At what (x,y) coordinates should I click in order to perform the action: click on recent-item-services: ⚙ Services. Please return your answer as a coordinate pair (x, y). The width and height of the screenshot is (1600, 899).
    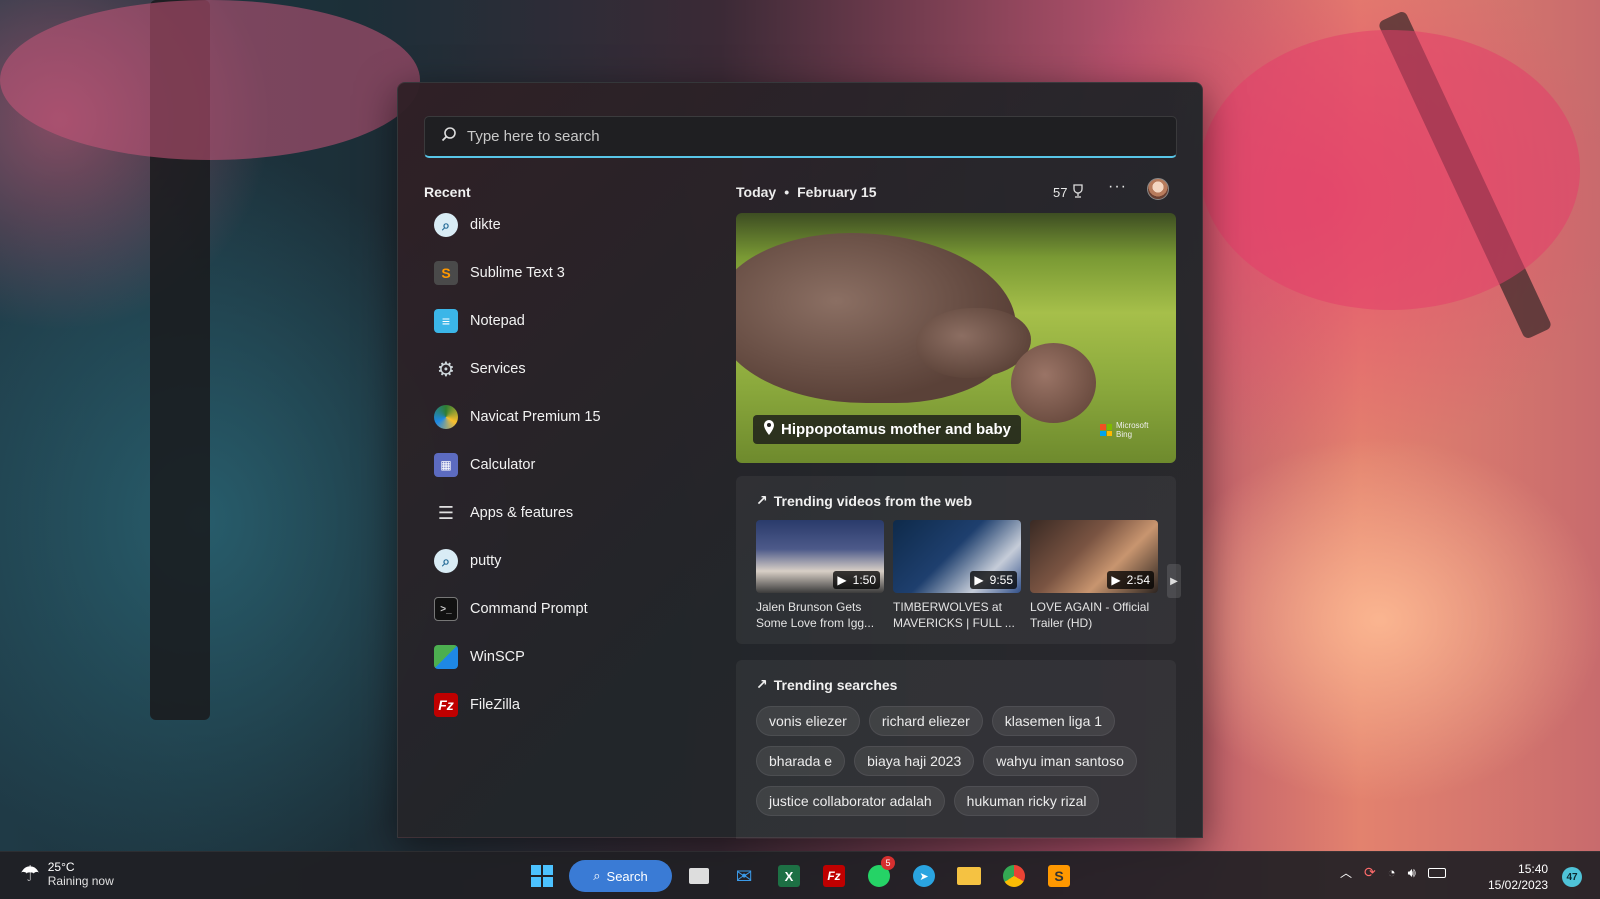
    Looking at the image, I should click on (569, 369).